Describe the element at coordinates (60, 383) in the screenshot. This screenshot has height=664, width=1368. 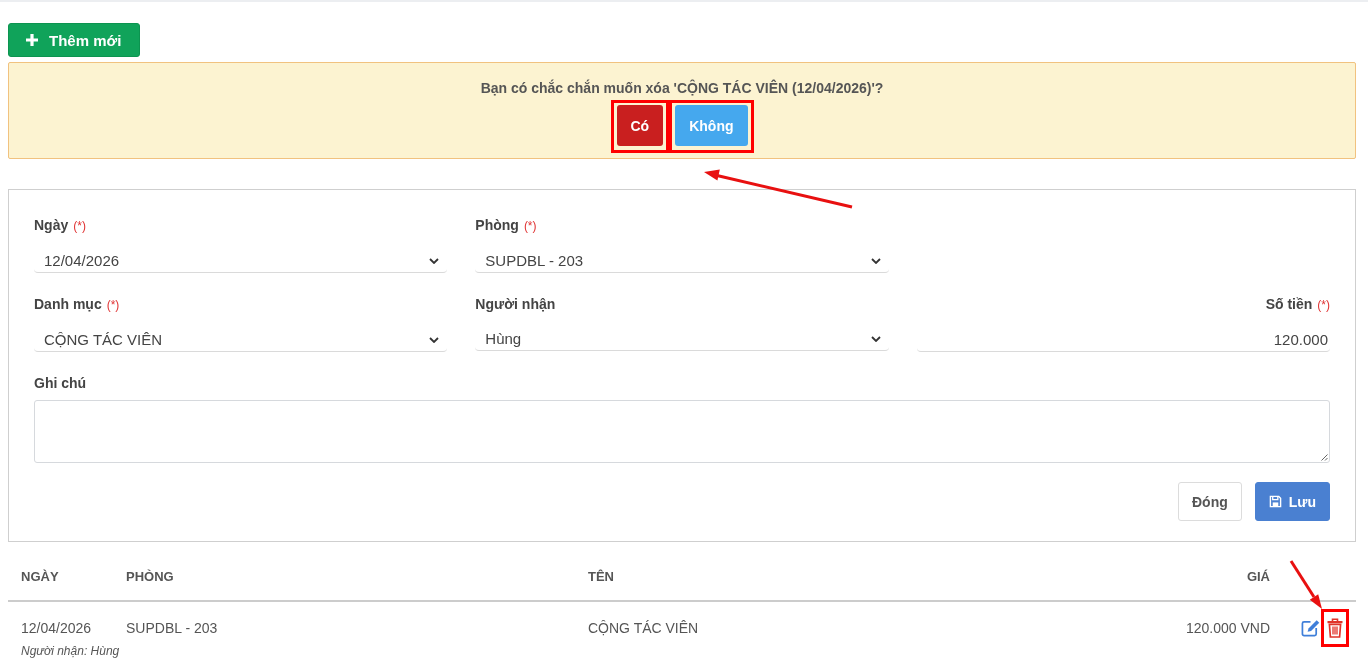
I see `field-label: Ghi chú` at that location.